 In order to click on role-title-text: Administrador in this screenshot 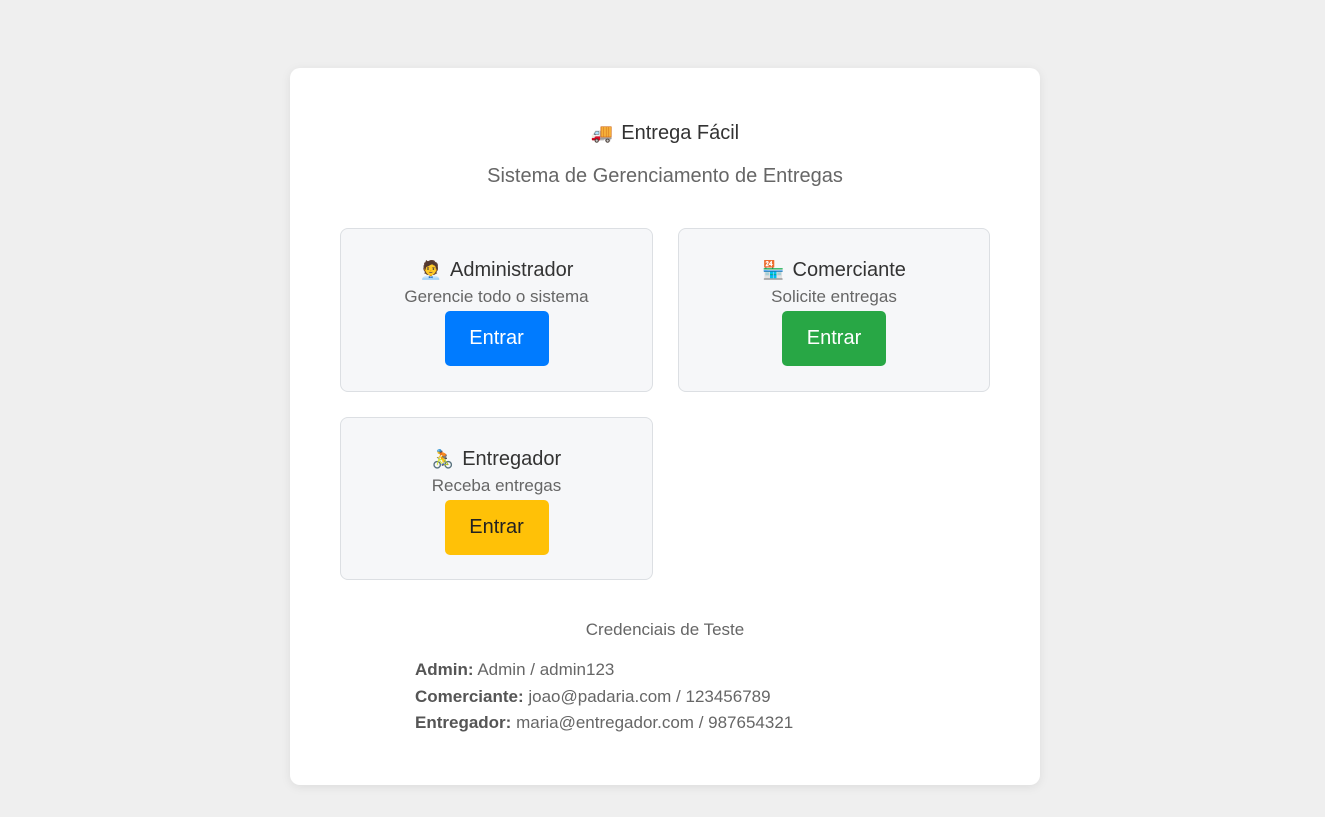, I will do `click(512, 270)`.